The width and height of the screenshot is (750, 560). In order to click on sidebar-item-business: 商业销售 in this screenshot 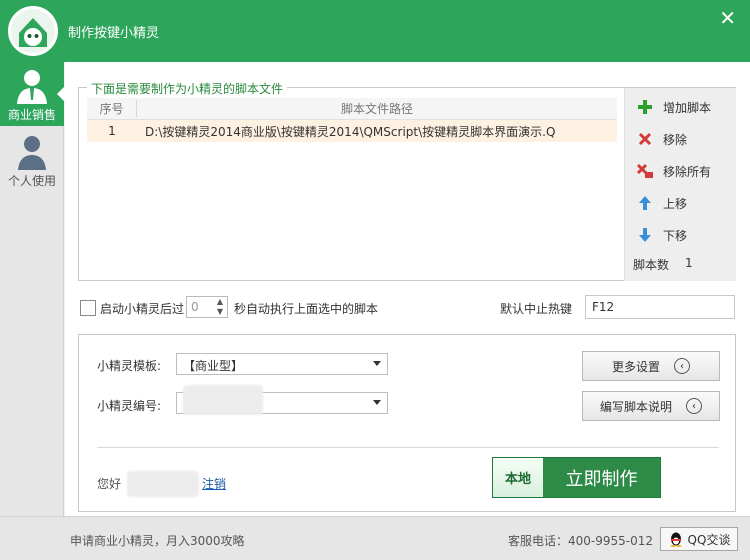, I will do `click(32, 94)`.